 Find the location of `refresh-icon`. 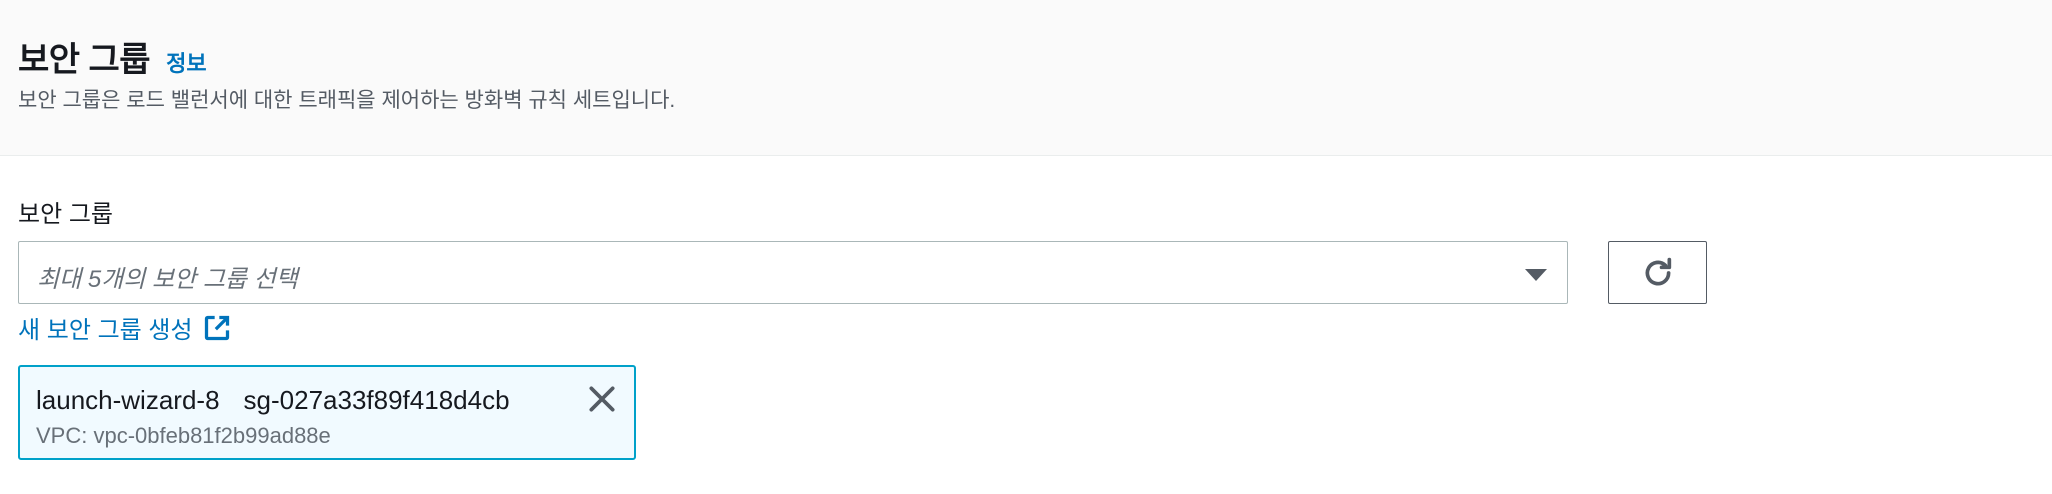

refresh-icon is located at coordinates (1658, 271).